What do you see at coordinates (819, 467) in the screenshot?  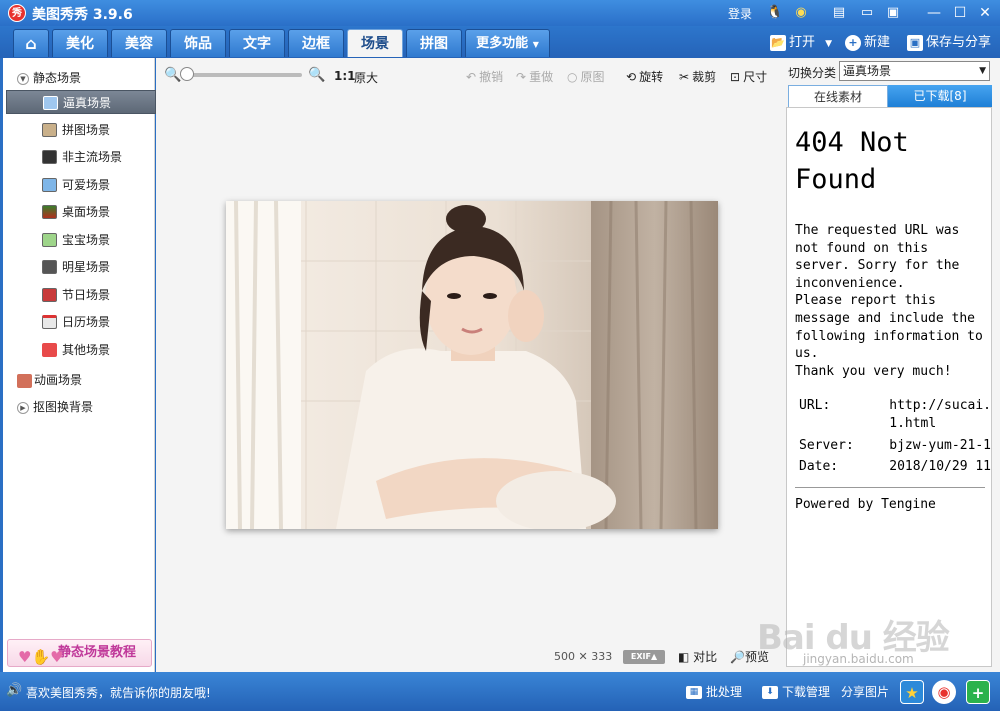 I see `date-label: Date:` at bounding box center [819, 467].